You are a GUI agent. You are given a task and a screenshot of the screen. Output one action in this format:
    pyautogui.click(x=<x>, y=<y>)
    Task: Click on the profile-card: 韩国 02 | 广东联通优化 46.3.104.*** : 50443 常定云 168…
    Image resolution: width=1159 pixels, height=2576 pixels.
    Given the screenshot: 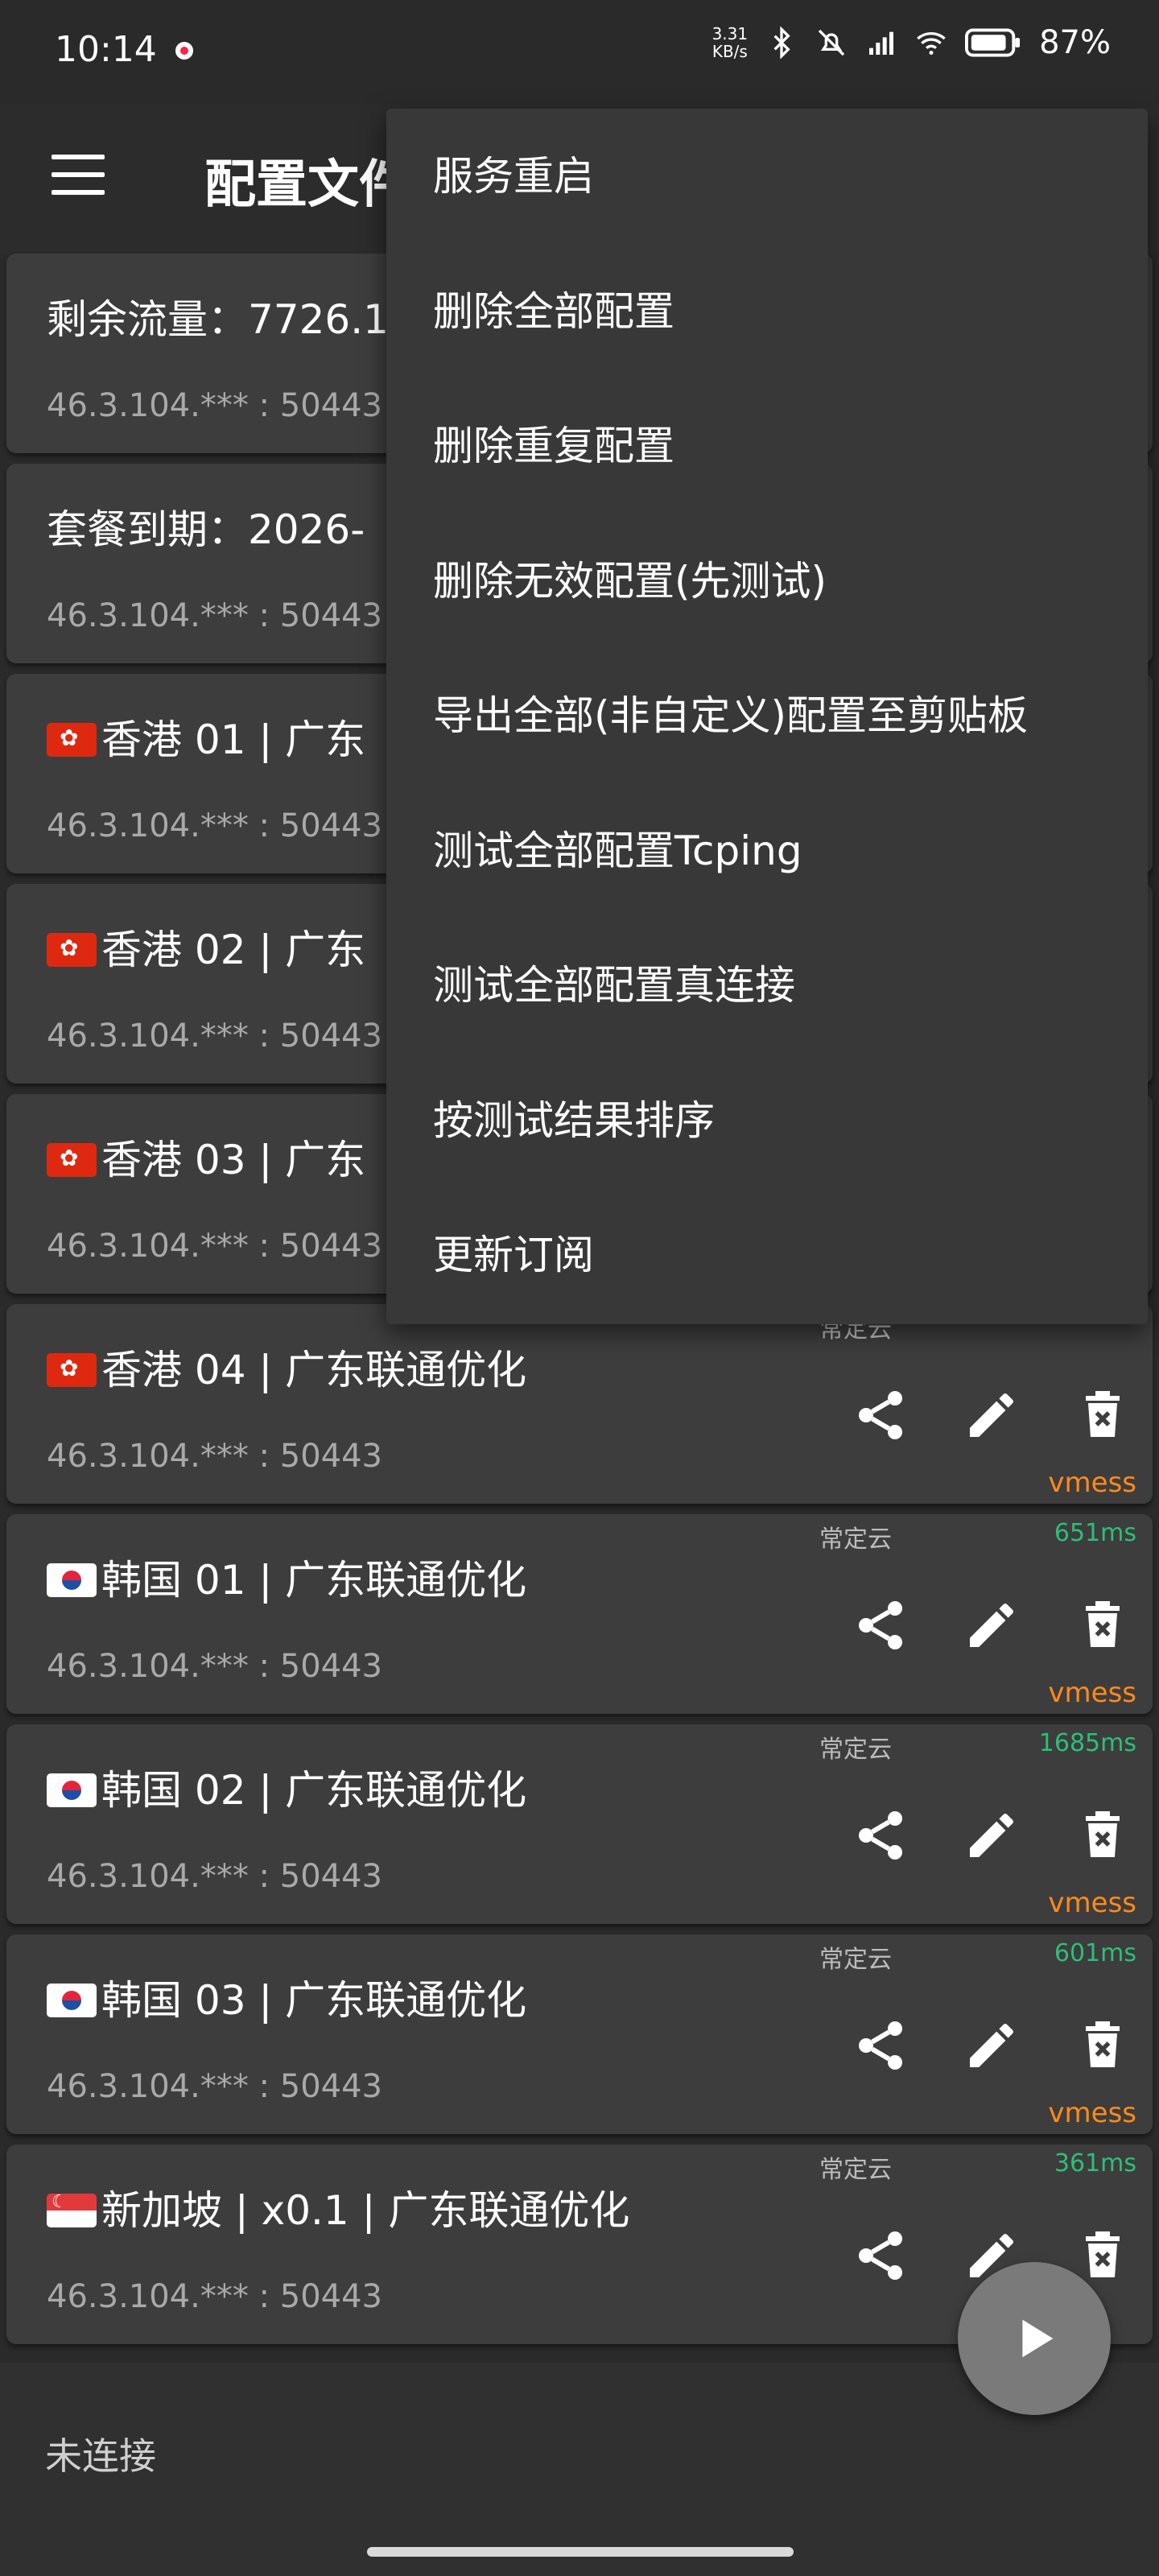 What is the action you would take?
    pyautogui.click(x=579, y=1824)
    